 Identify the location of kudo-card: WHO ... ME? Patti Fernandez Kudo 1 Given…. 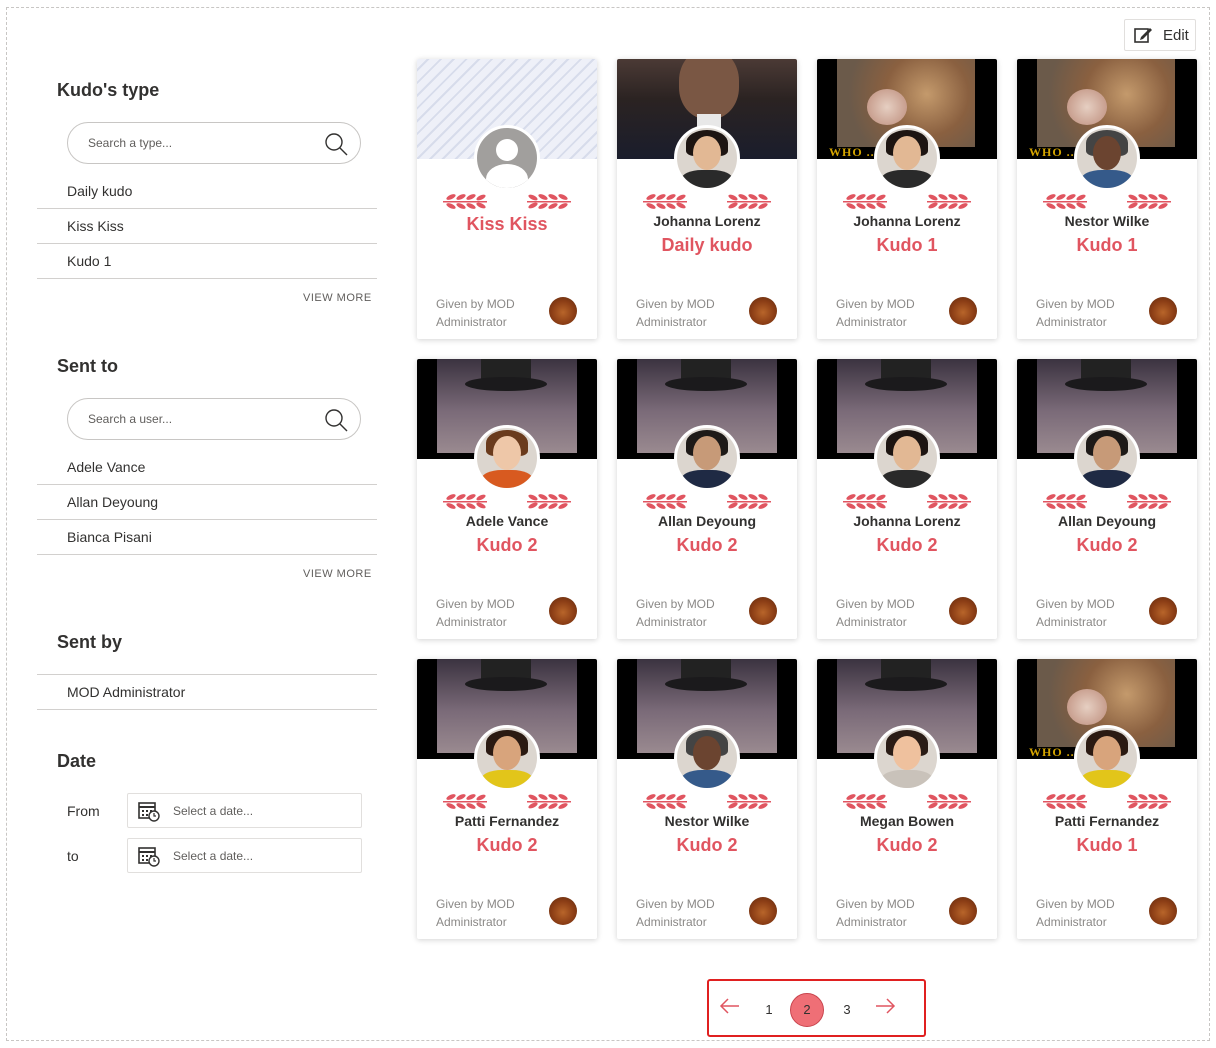
(1107, 799).